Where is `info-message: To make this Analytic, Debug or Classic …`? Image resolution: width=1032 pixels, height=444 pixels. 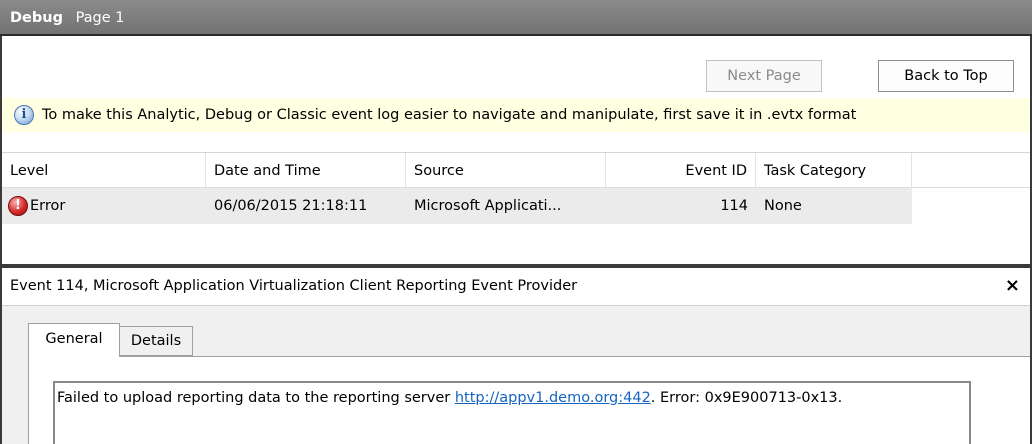
info-message: To make this Analytic, Debug or Classic … is located at coordinates (449, 115).